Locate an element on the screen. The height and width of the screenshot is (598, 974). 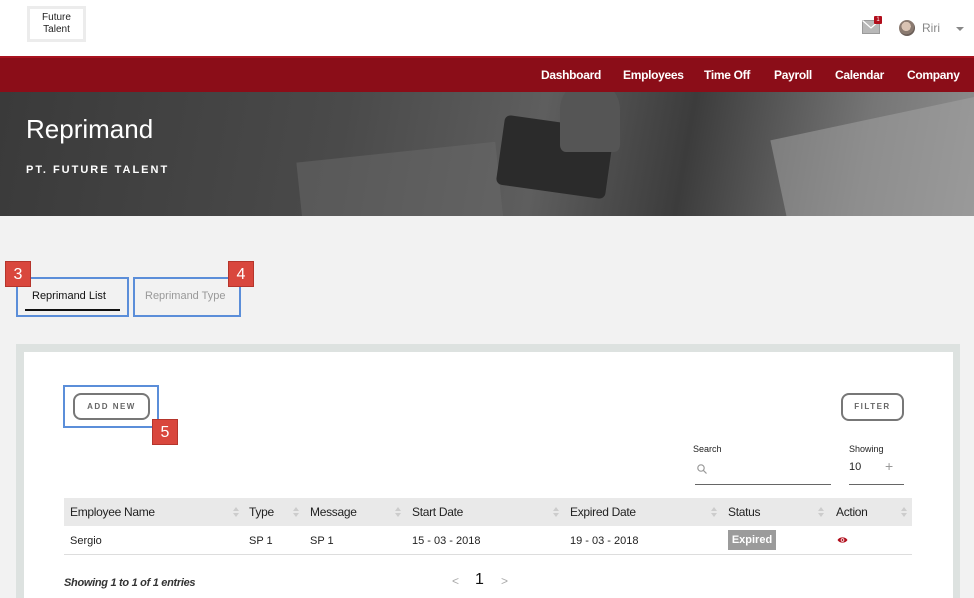
username: Riri is located at coordinates (931, 28).